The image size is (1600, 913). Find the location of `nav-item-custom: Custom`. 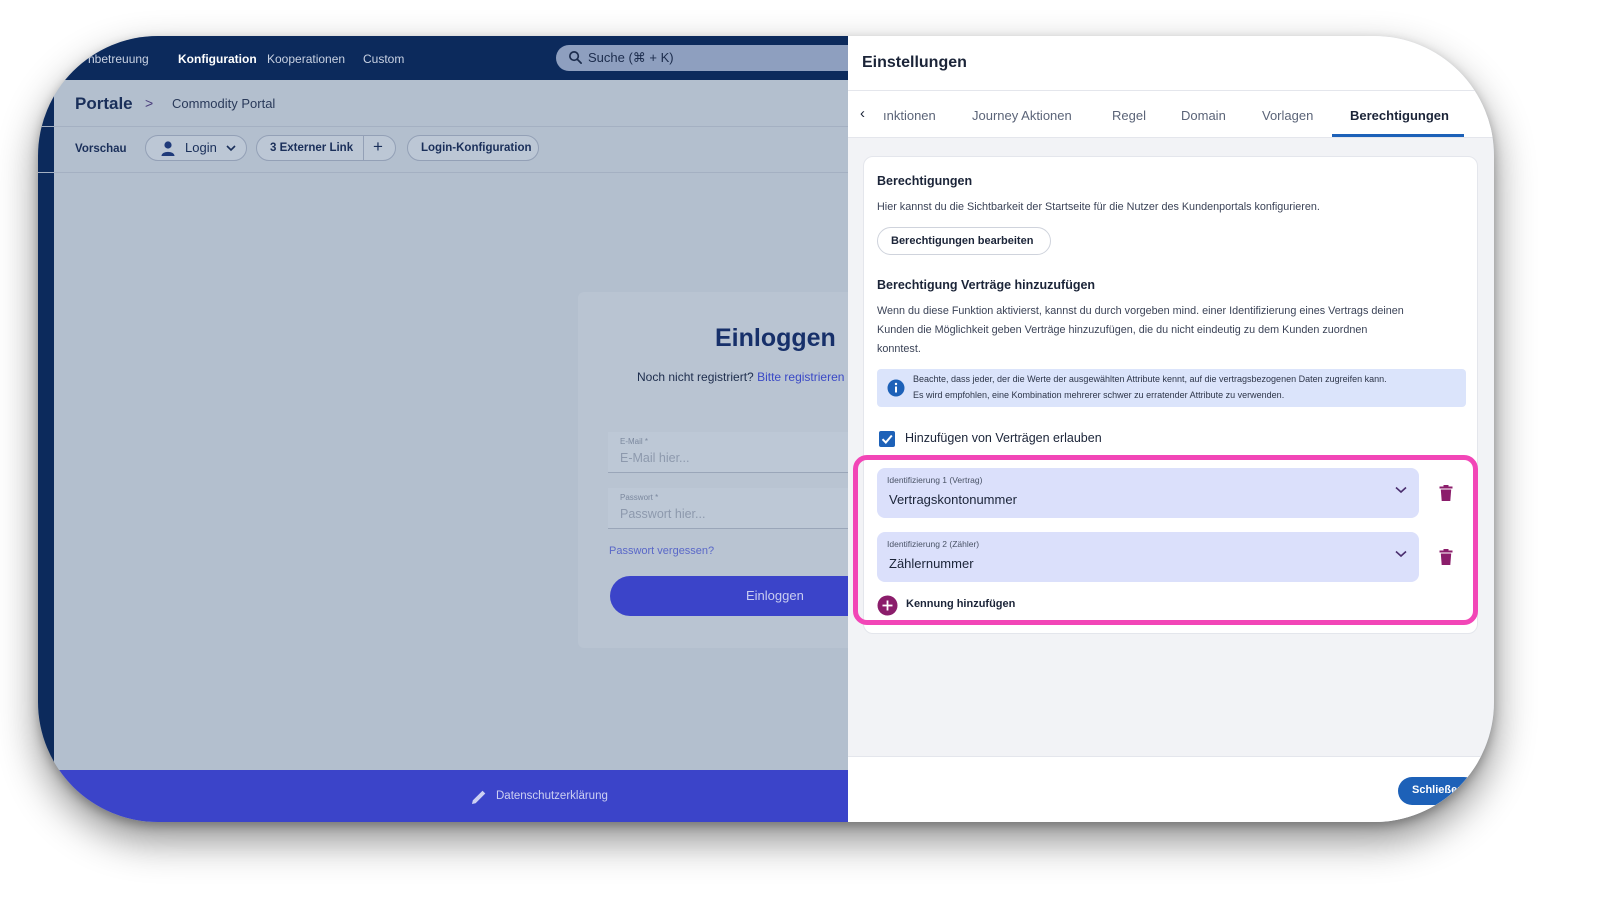

nav-item-custom: Custom is located at coordinates (383, 59).